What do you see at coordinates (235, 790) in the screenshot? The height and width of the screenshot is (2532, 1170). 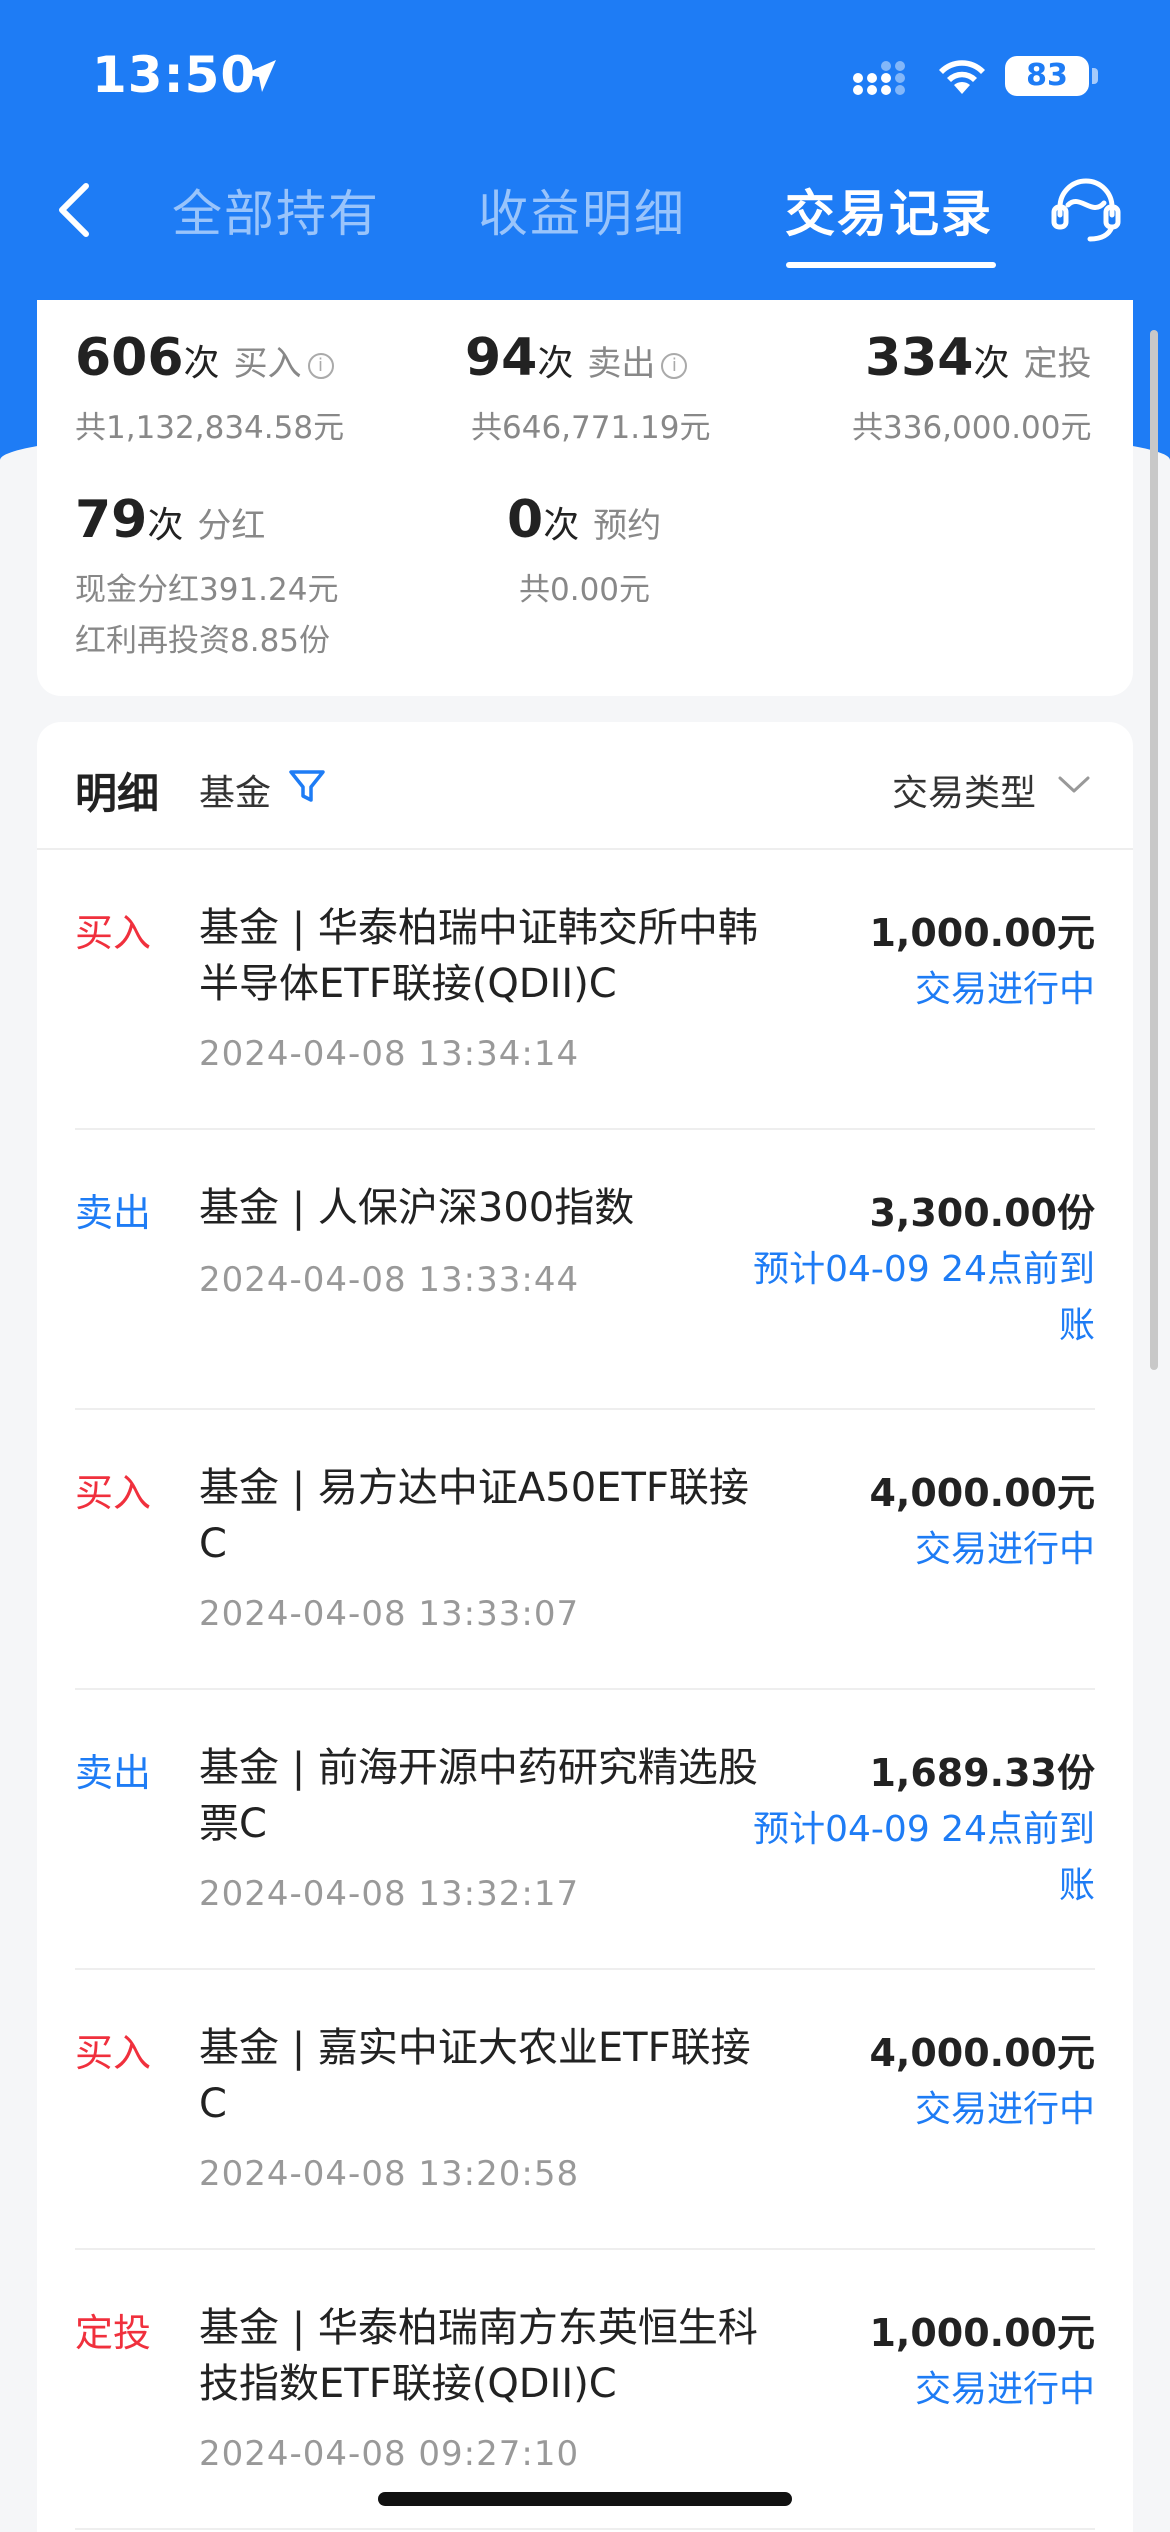 I see `fund-filter-label: 基金` at bounding box center [235, 790].